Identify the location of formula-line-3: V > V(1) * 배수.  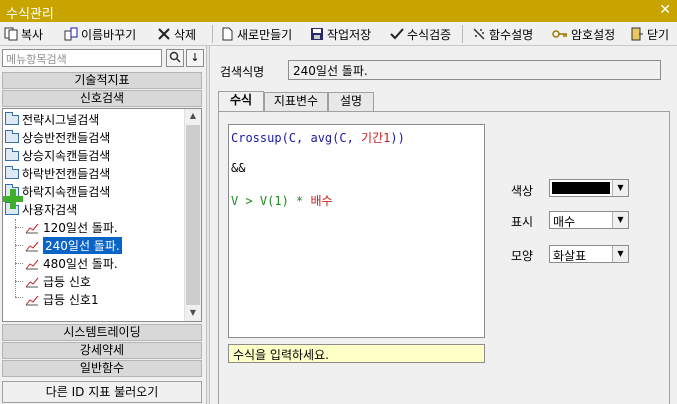
(282, 200).